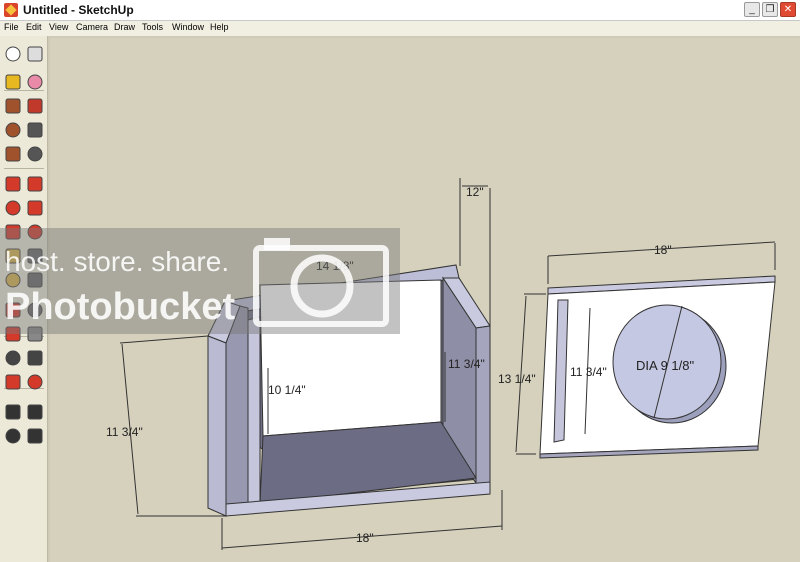  What do you see at coordinates (34, 27) in the screenshot?
I see `menu-edit: Edit` at bounding box center [34, 27].